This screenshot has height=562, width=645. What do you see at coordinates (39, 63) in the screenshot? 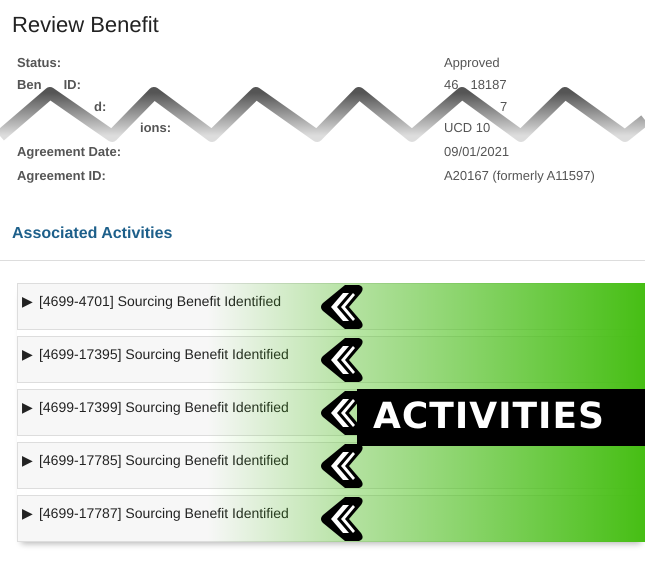
I see `field-label: Status:` at bounding box center [39, 63].